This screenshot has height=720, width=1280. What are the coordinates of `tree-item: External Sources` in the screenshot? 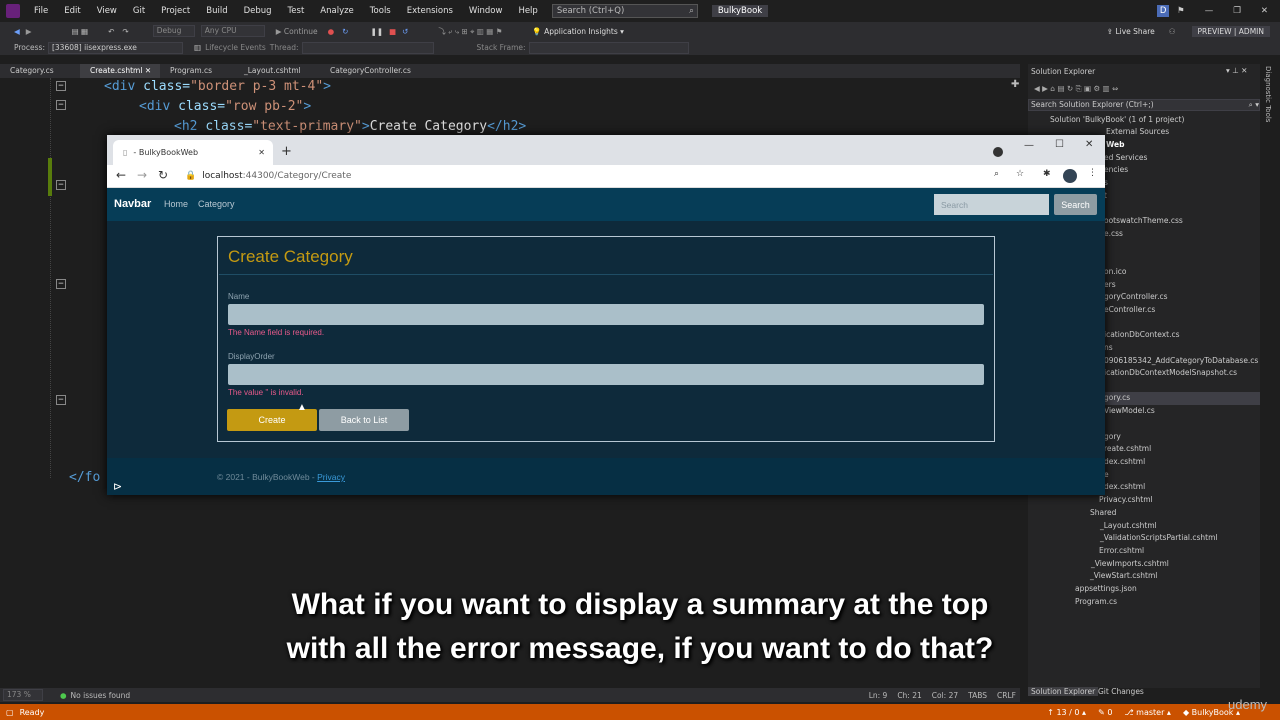 It's located at (1137, 131).